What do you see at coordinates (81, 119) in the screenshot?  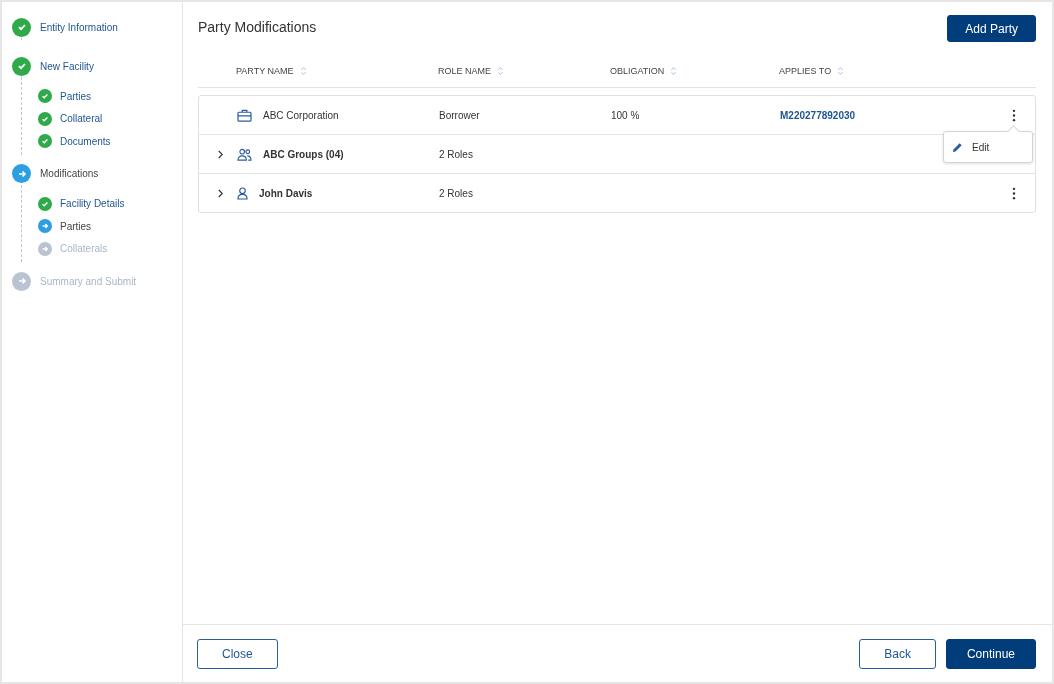 I see `step-label: Collateral` at bounding box center [81, 119].